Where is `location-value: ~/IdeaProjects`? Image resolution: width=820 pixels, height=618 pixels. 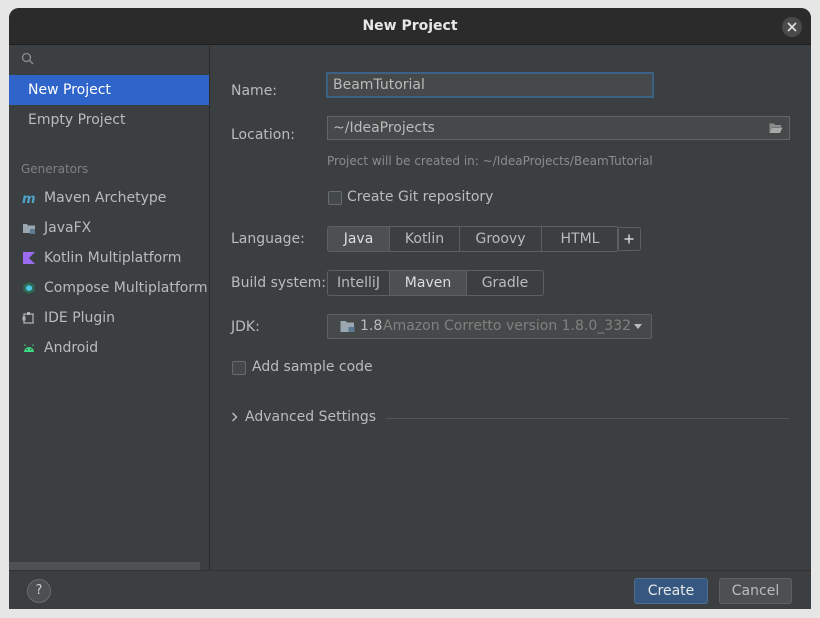 location-value: ~/IdeaProjects is located at coordinates (384, 128).